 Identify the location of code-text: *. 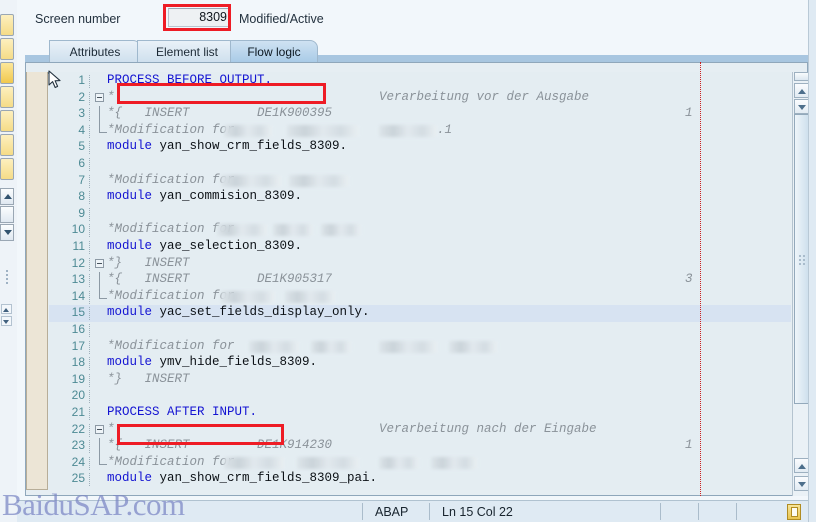
(111, 428).